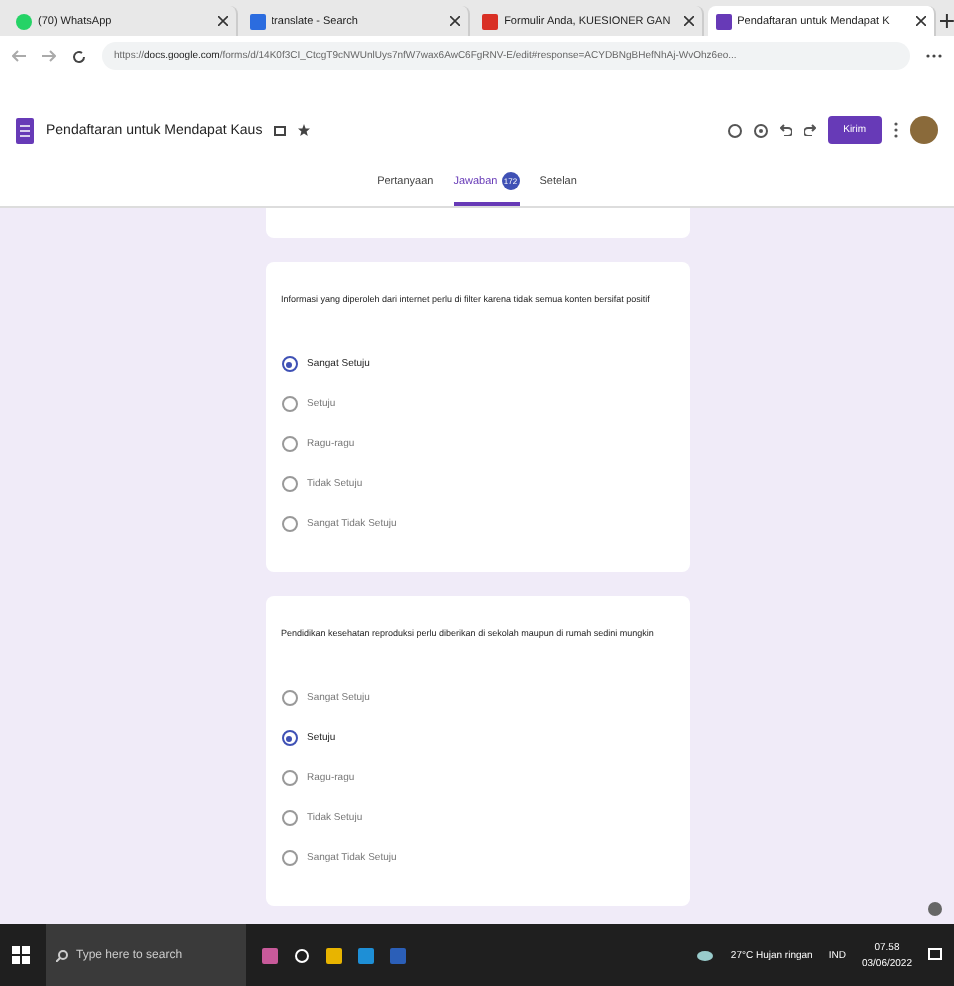  What do you see at coordinates (304, 130) in the screenshot?
I see `star-icon` at bounding box center [304, 130].